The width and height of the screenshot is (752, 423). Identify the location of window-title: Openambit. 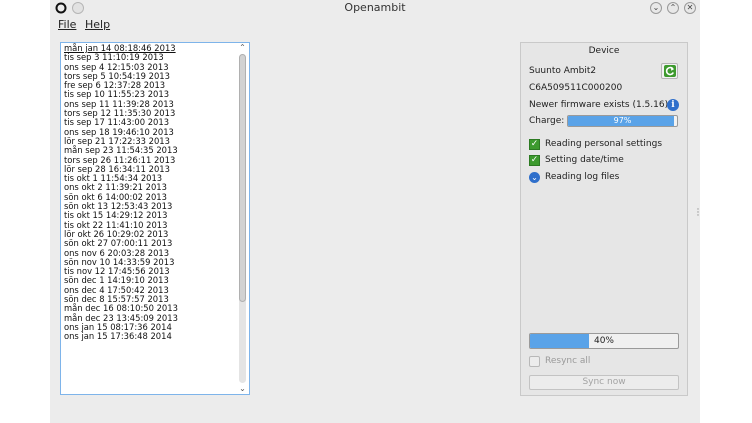
(375, 7).